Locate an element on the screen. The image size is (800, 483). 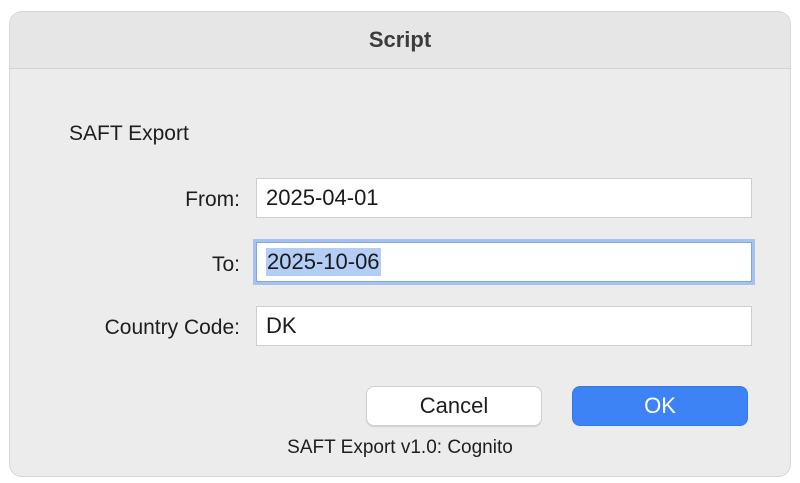
cancel-button: Cancel is located at coordinates (454, 406).